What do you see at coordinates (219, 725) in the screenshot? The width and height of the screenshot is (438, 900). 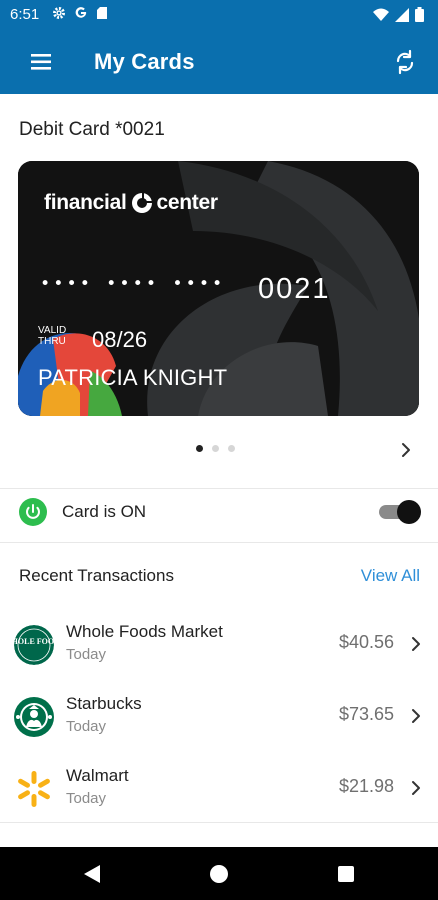 I see `transaction-row: Starbucks Today $73.65` at bounding box center [219, 725].